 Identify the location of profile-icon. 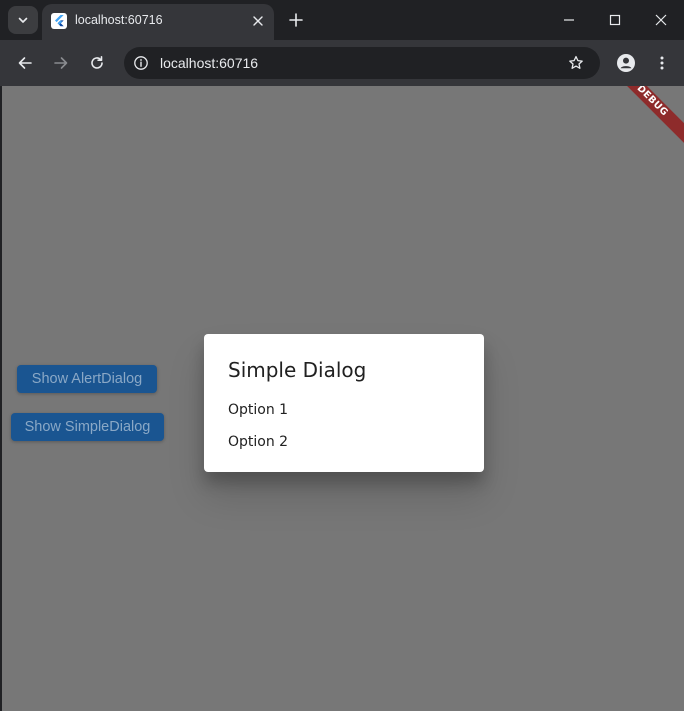
(626, 63).